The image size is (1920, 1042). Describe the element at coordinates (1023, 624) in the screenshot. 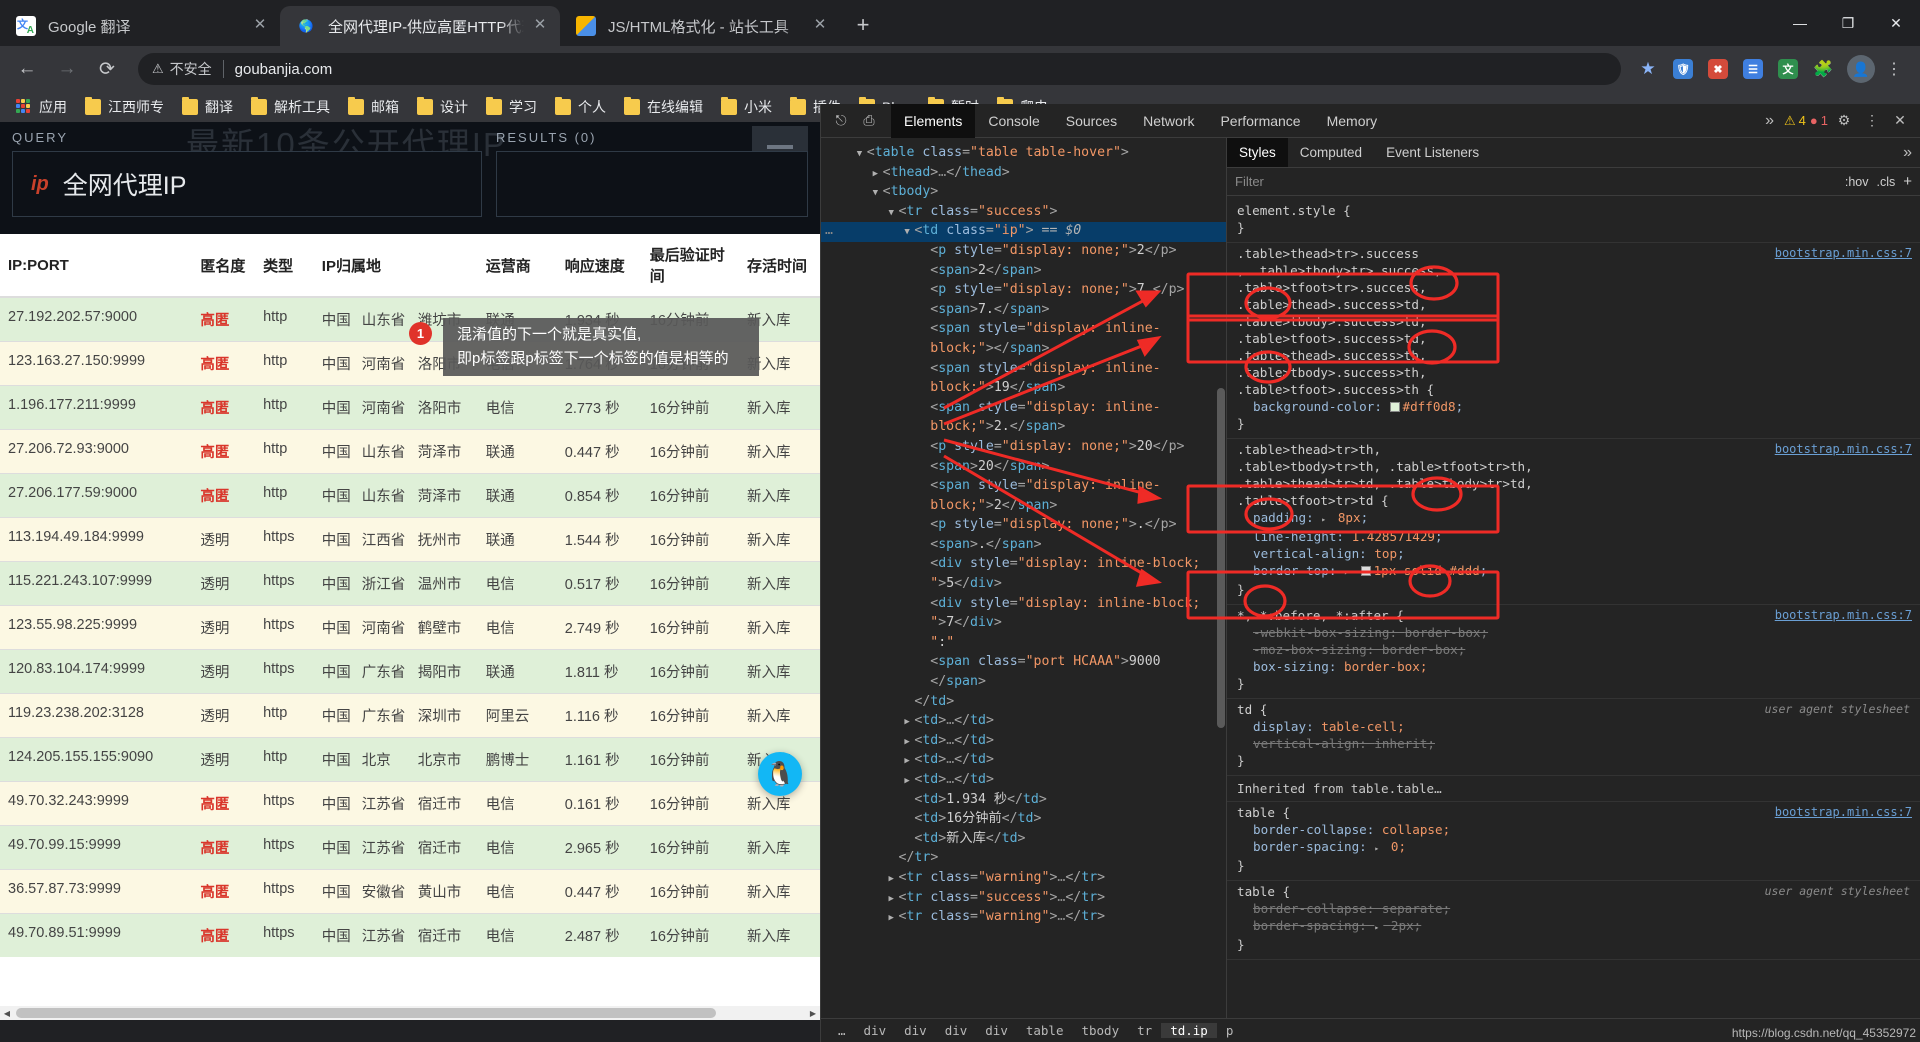

I see `dom-node-line: ">7</div>` at that location.